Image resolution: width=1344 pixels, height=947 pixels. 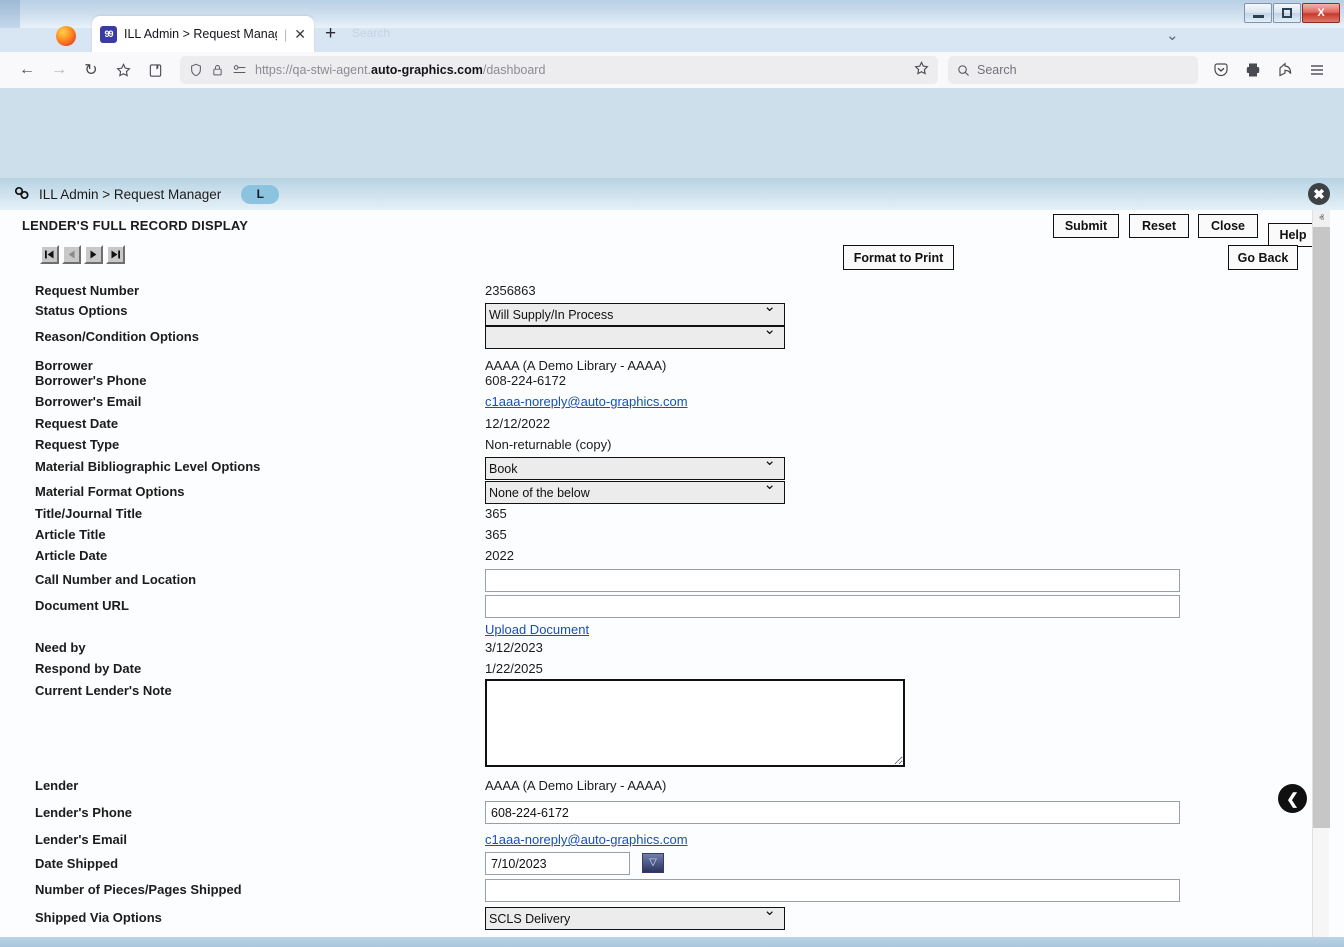 I want to click on app-menu-icon, so click(x=1317, y=70).